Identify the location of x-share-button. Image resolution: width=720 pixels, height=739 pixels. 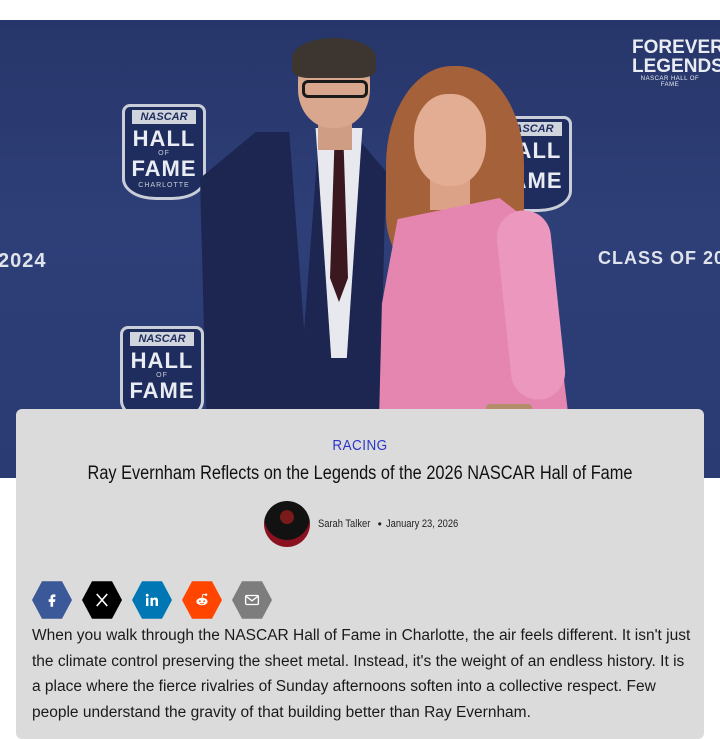
(102, 600).